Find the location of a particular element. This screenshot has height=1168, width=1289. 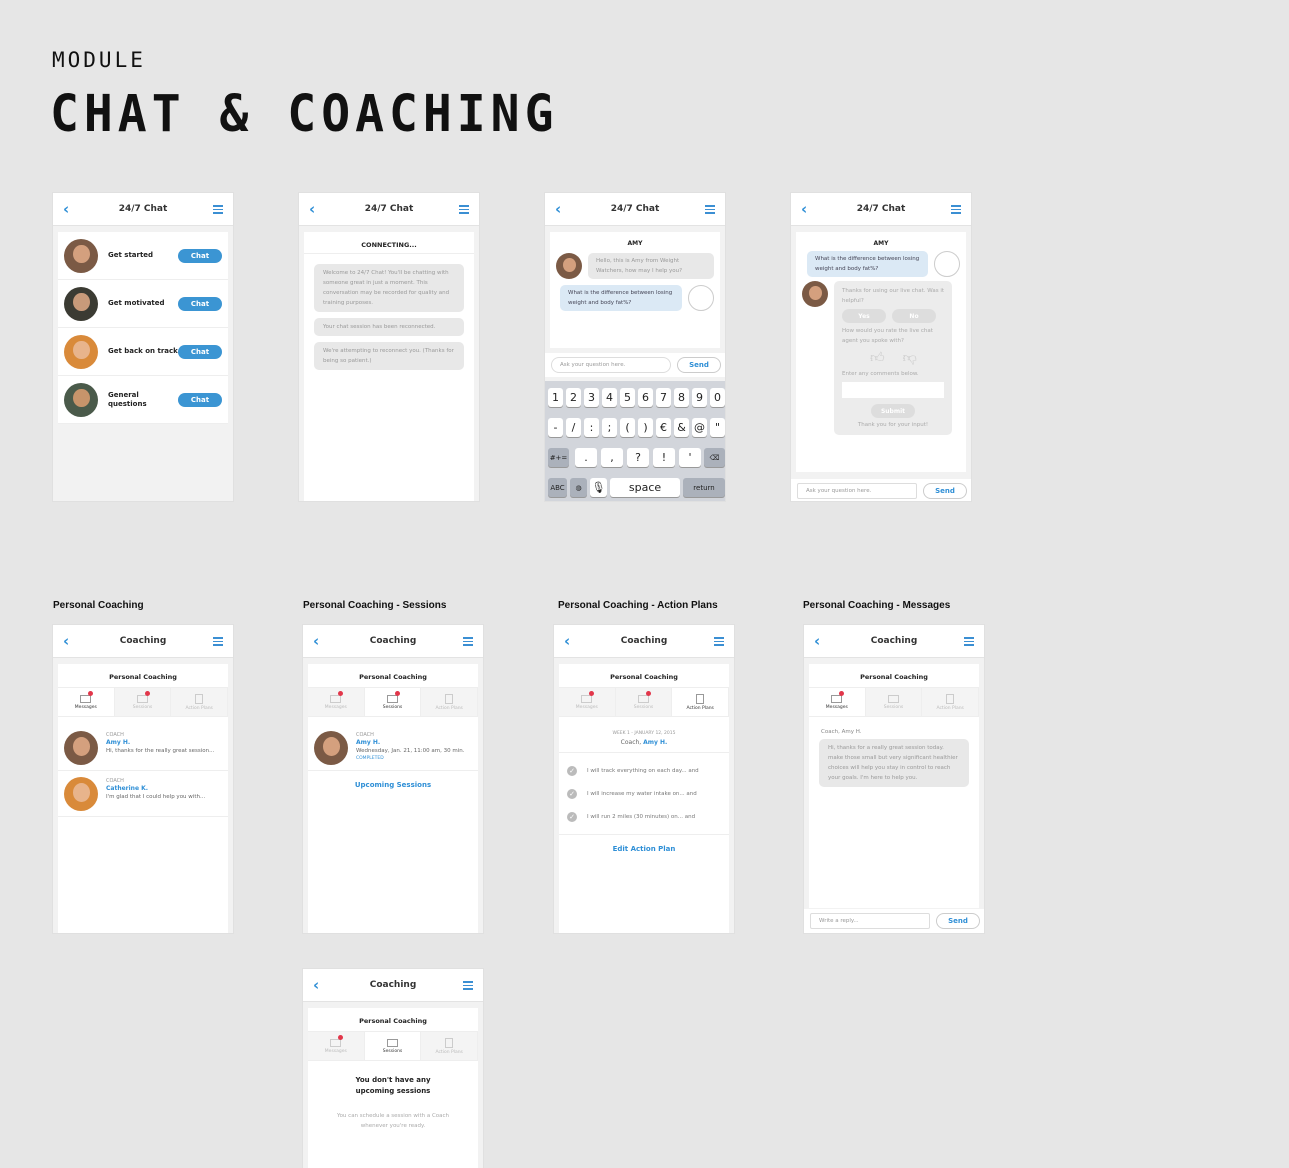

key: ( is located at coordinates (627, 427).